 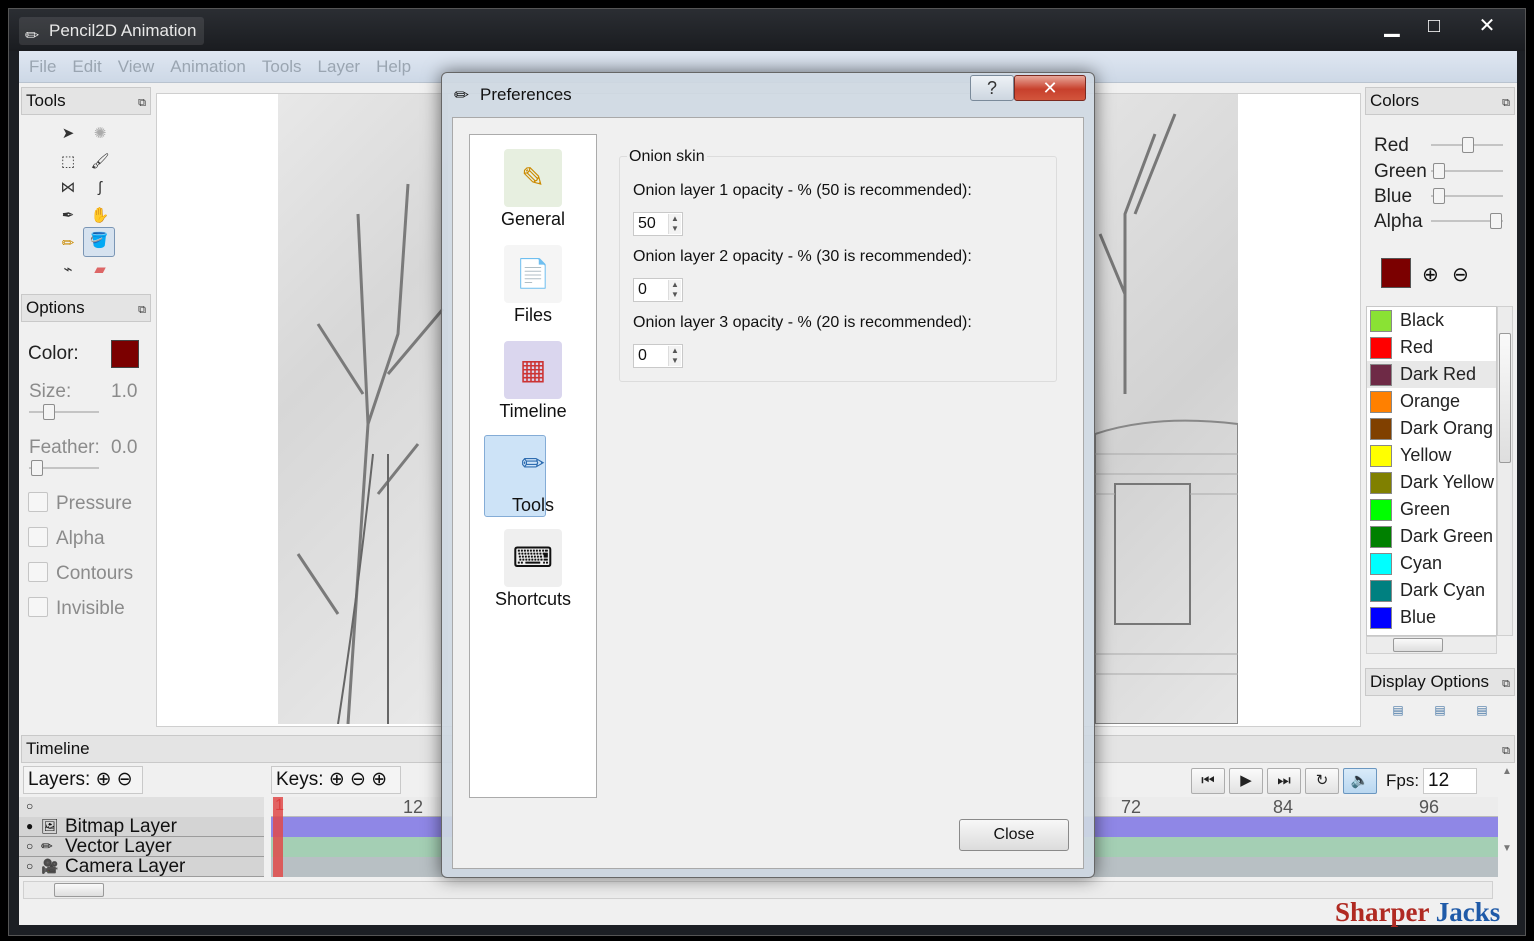 I want to click on remove-layer-icon: ⊖, so click(x=125, y=779).